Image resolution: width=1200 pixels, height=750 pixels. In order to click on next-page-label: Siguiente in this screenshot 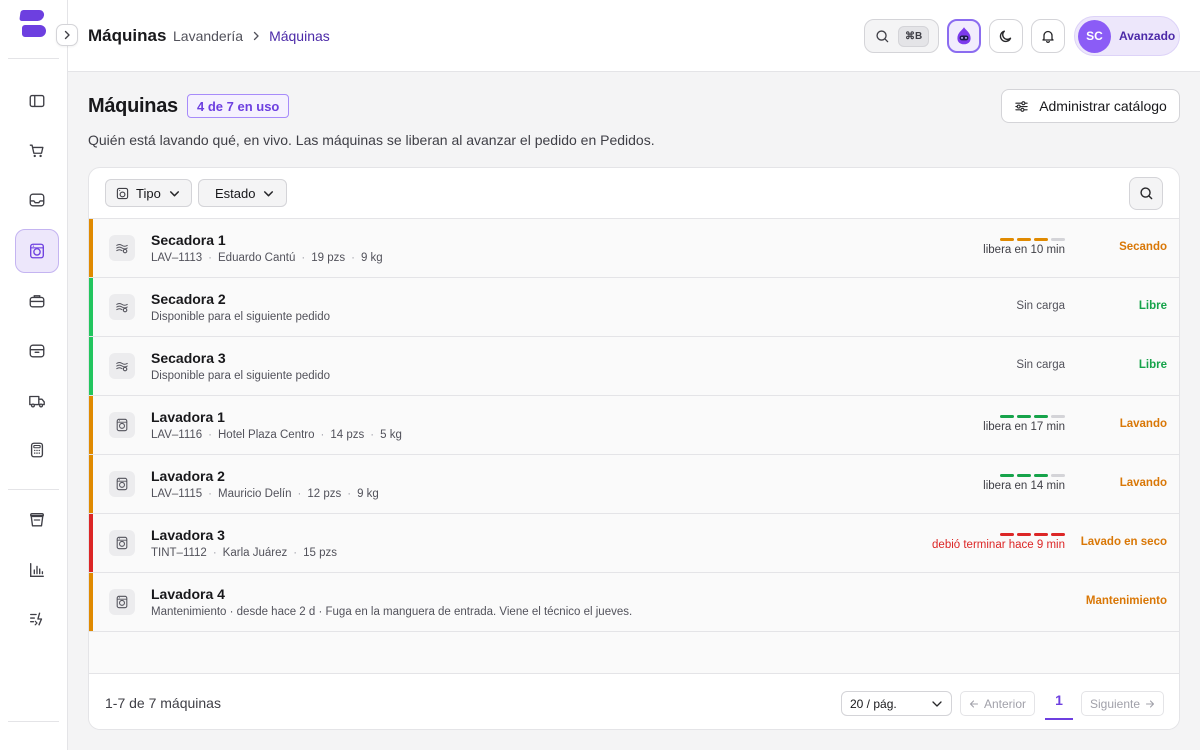, I will do `click(1115, 703)`.